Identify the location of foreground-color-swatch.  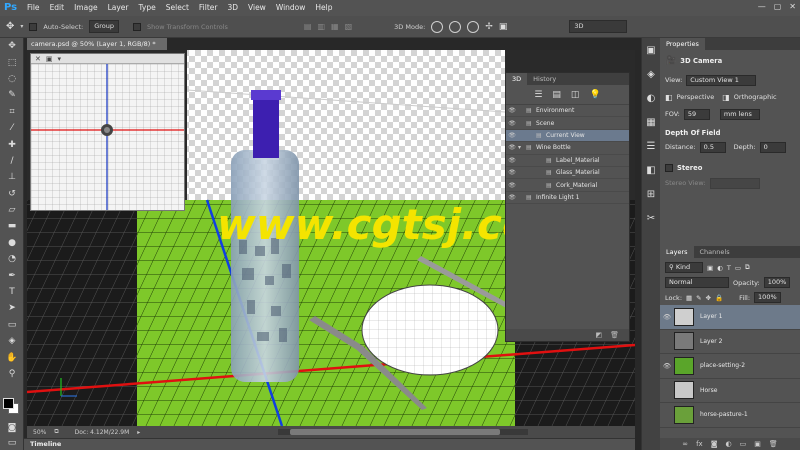
(8, 403).